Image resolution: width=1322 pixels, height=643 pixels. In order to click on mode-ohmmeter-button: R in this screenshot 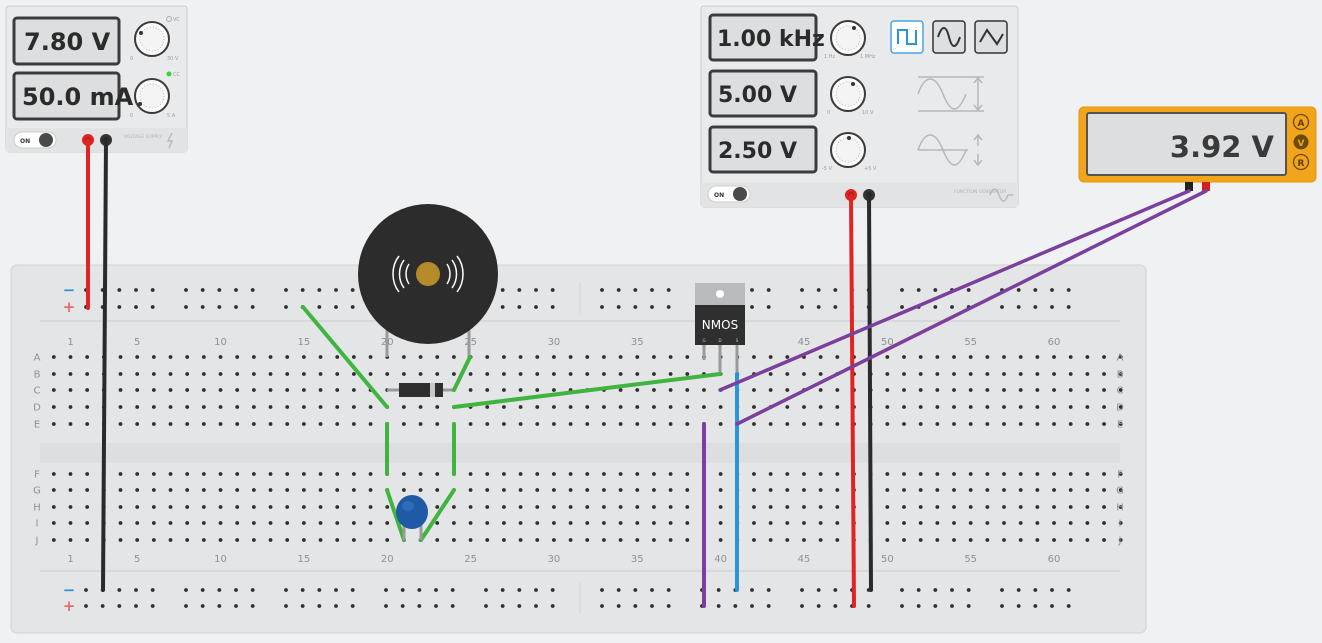, I will do `click(1301, 162)`.